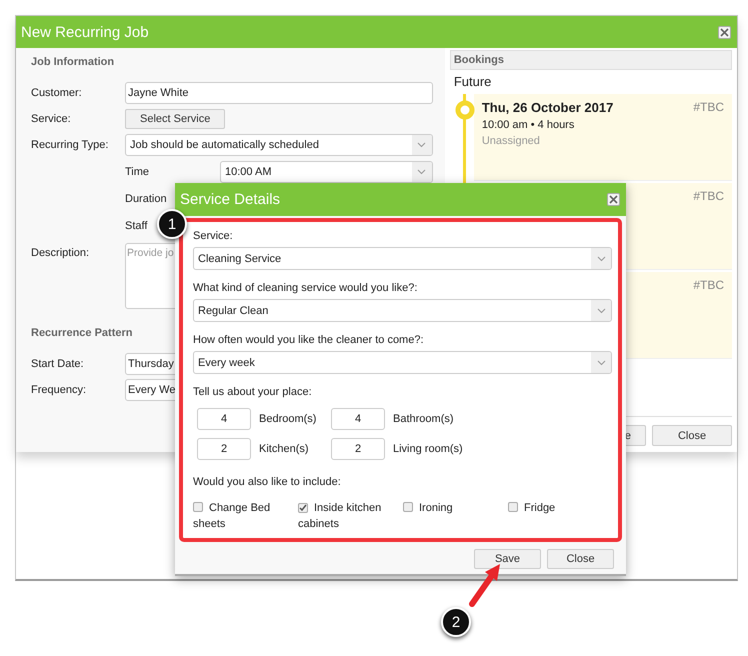 This screenshot has height=656, width=748. Describe the element at coordinates (69, 145) in the screenshot. I see `field-label: Recurring Type:` at that location.